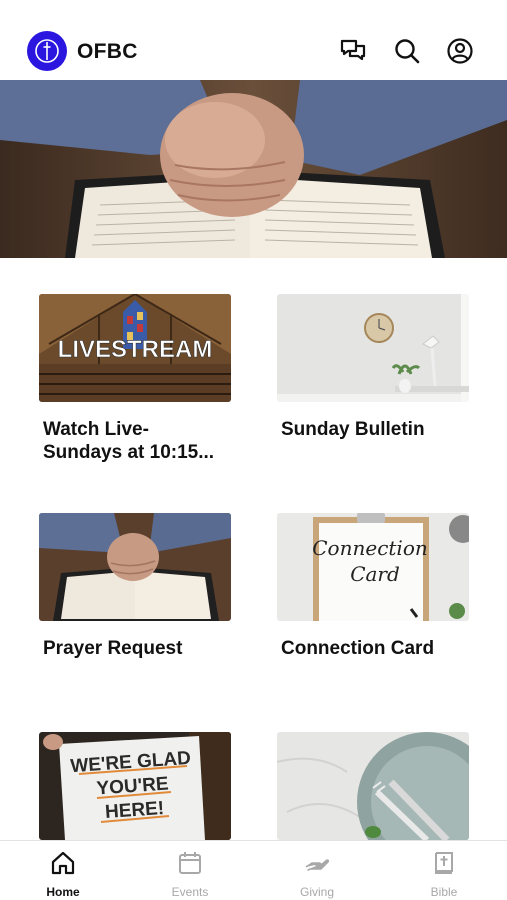  What do you see at coordinates (63, 892) in the screenshot?
I see `tab-label: Home` at bounding box center [63, 892].